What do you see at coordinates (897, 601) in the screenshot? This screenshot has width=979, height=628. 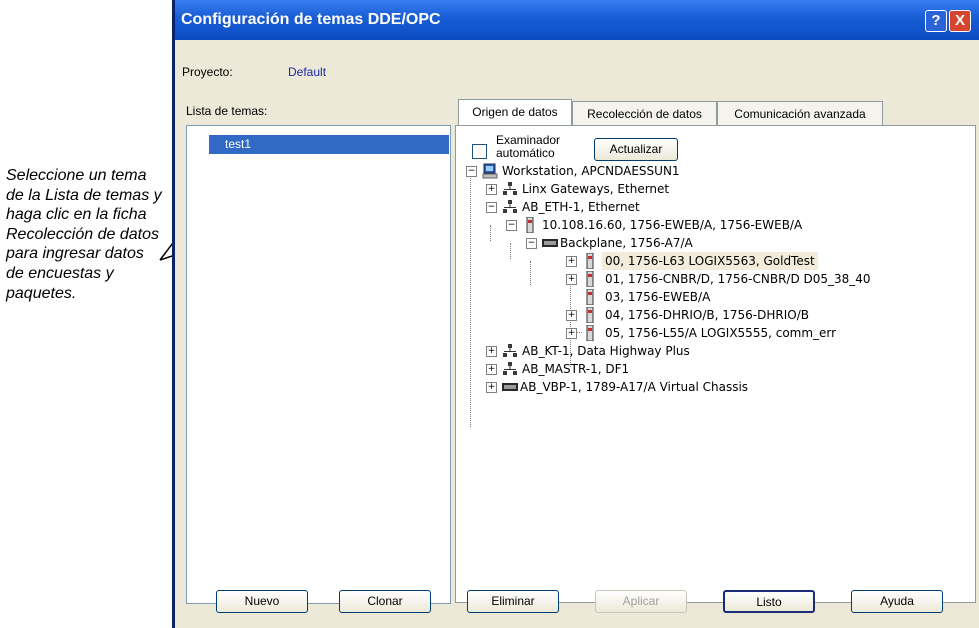 I see `help-button: Ayuda` at bounding box center [897, 601].